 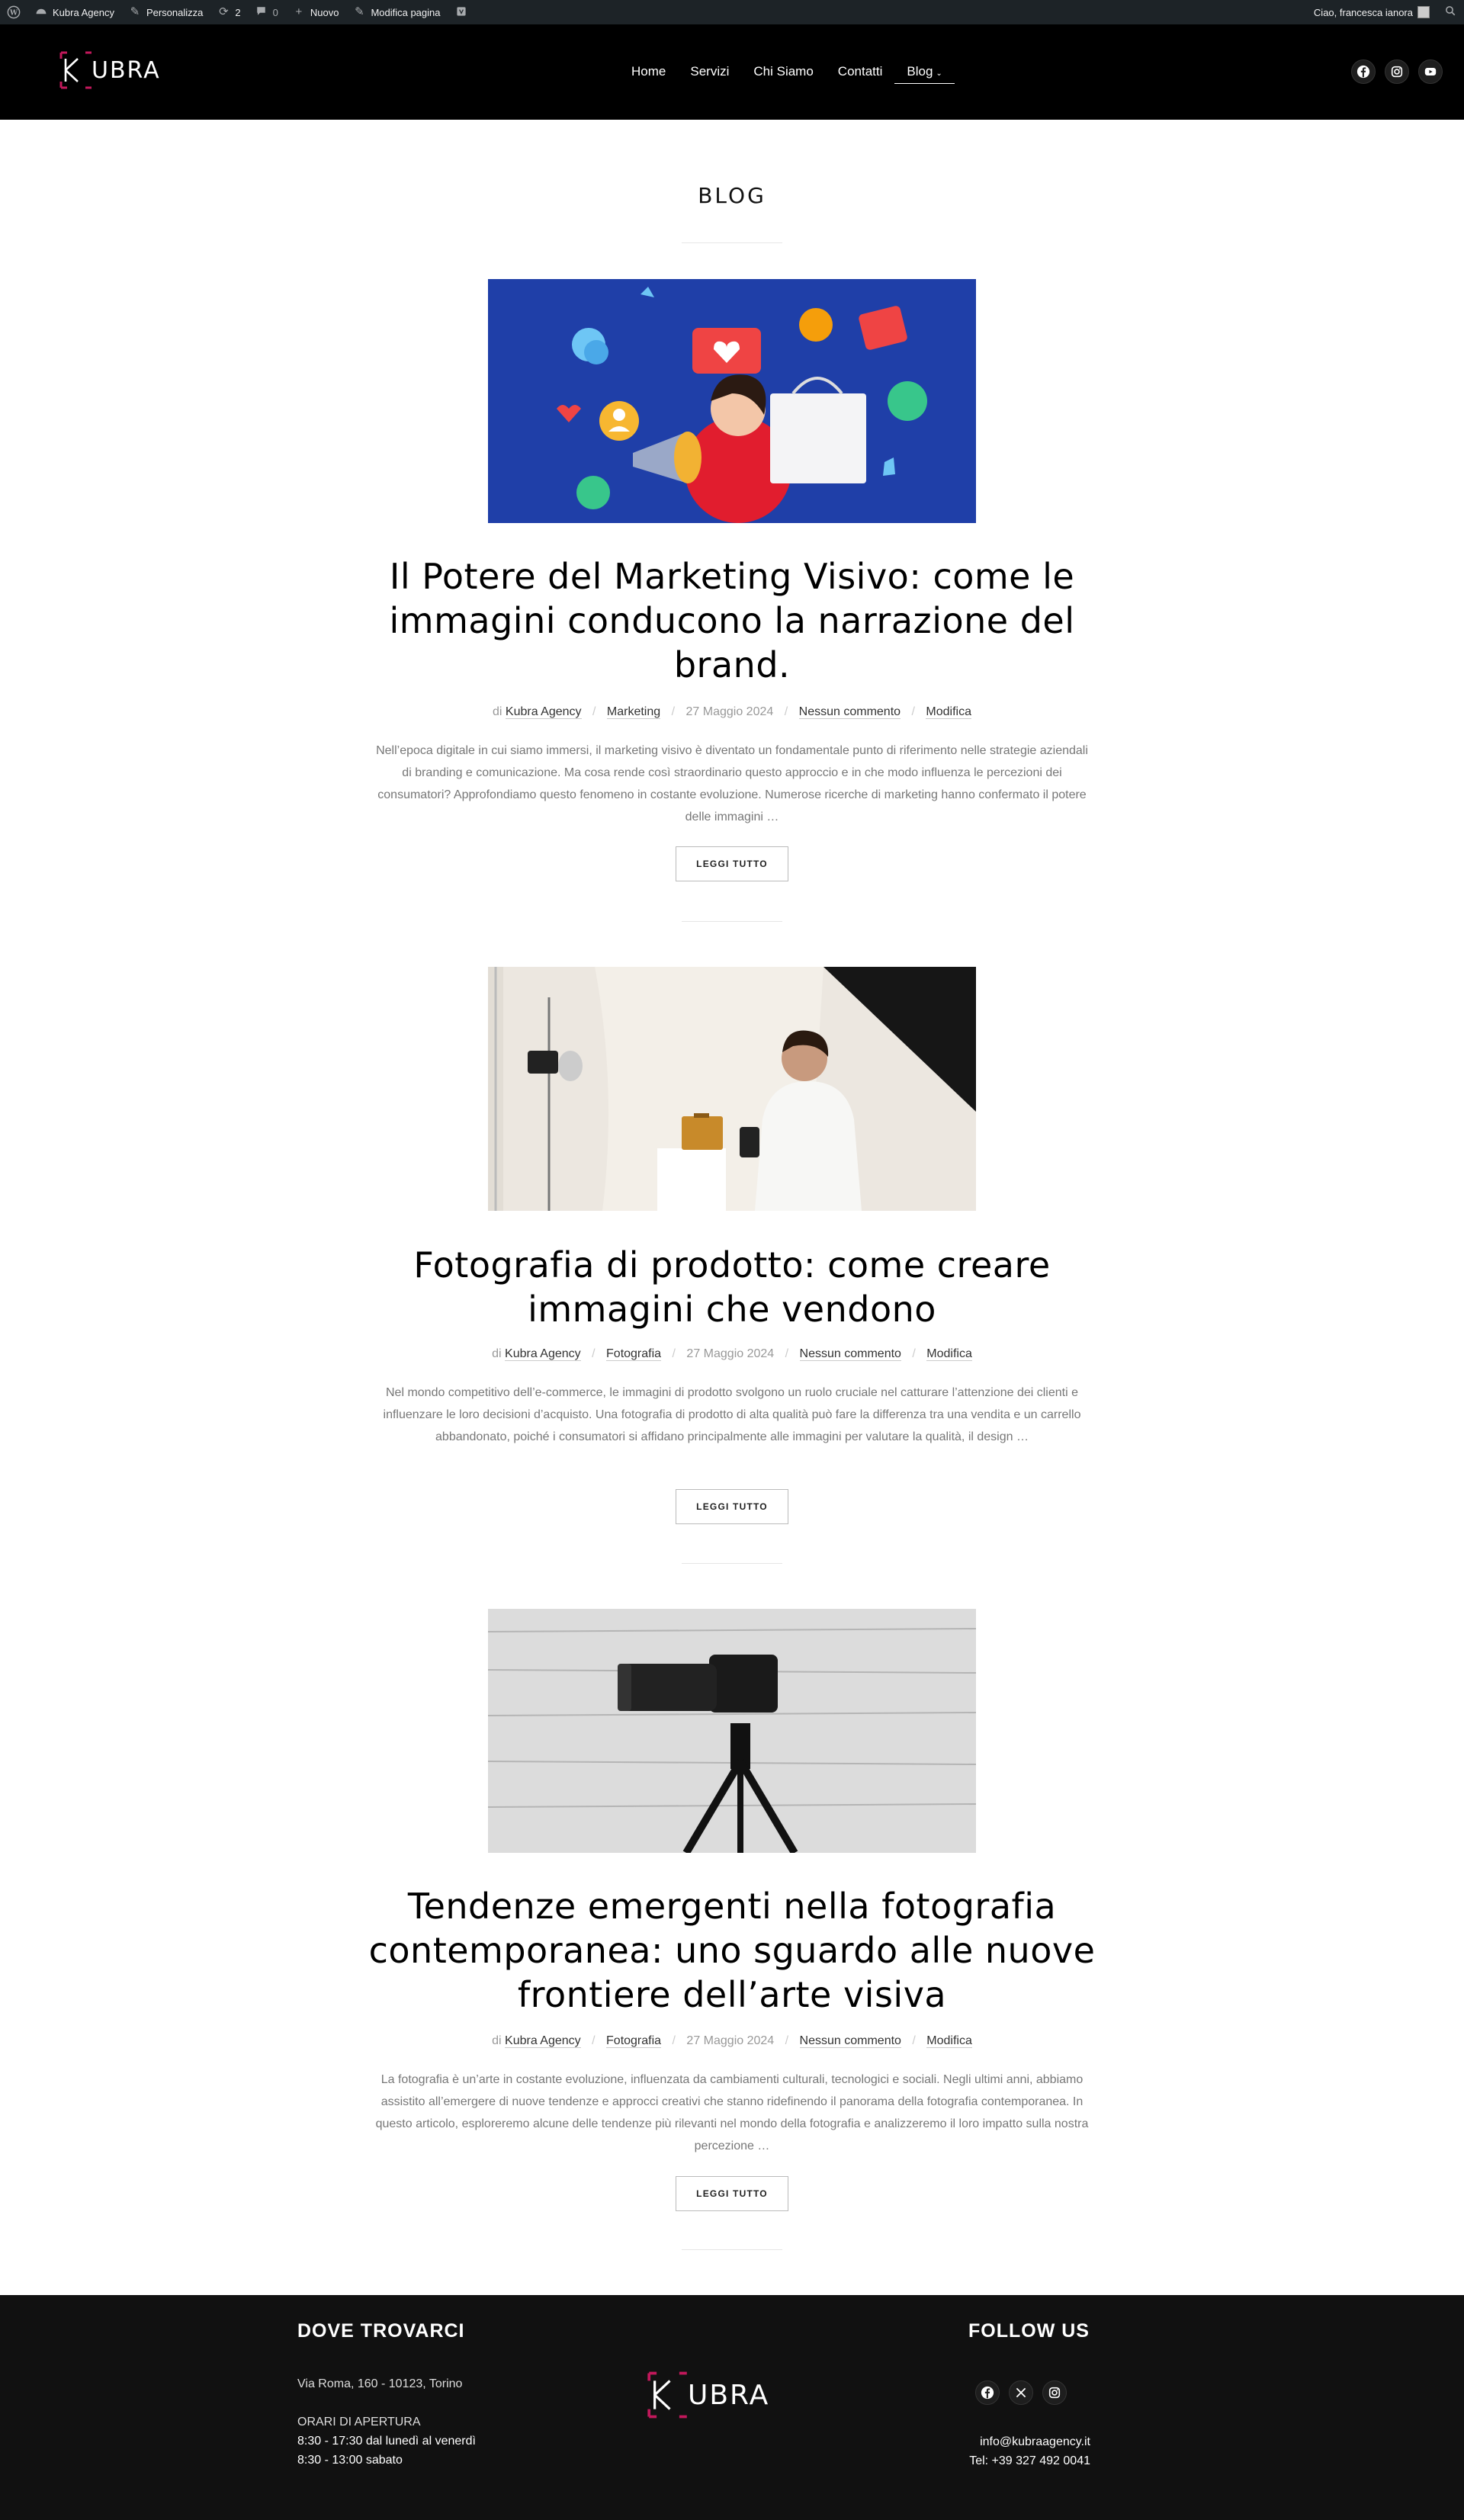 I want to click on post-3-comments: Nessun commento, so click(x=850, y=2041).